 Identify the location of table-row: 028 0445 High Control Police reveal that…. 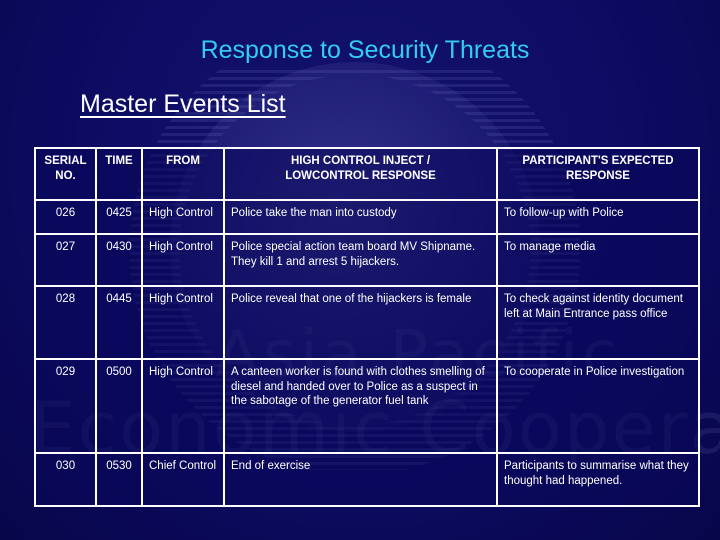
(367, 322).